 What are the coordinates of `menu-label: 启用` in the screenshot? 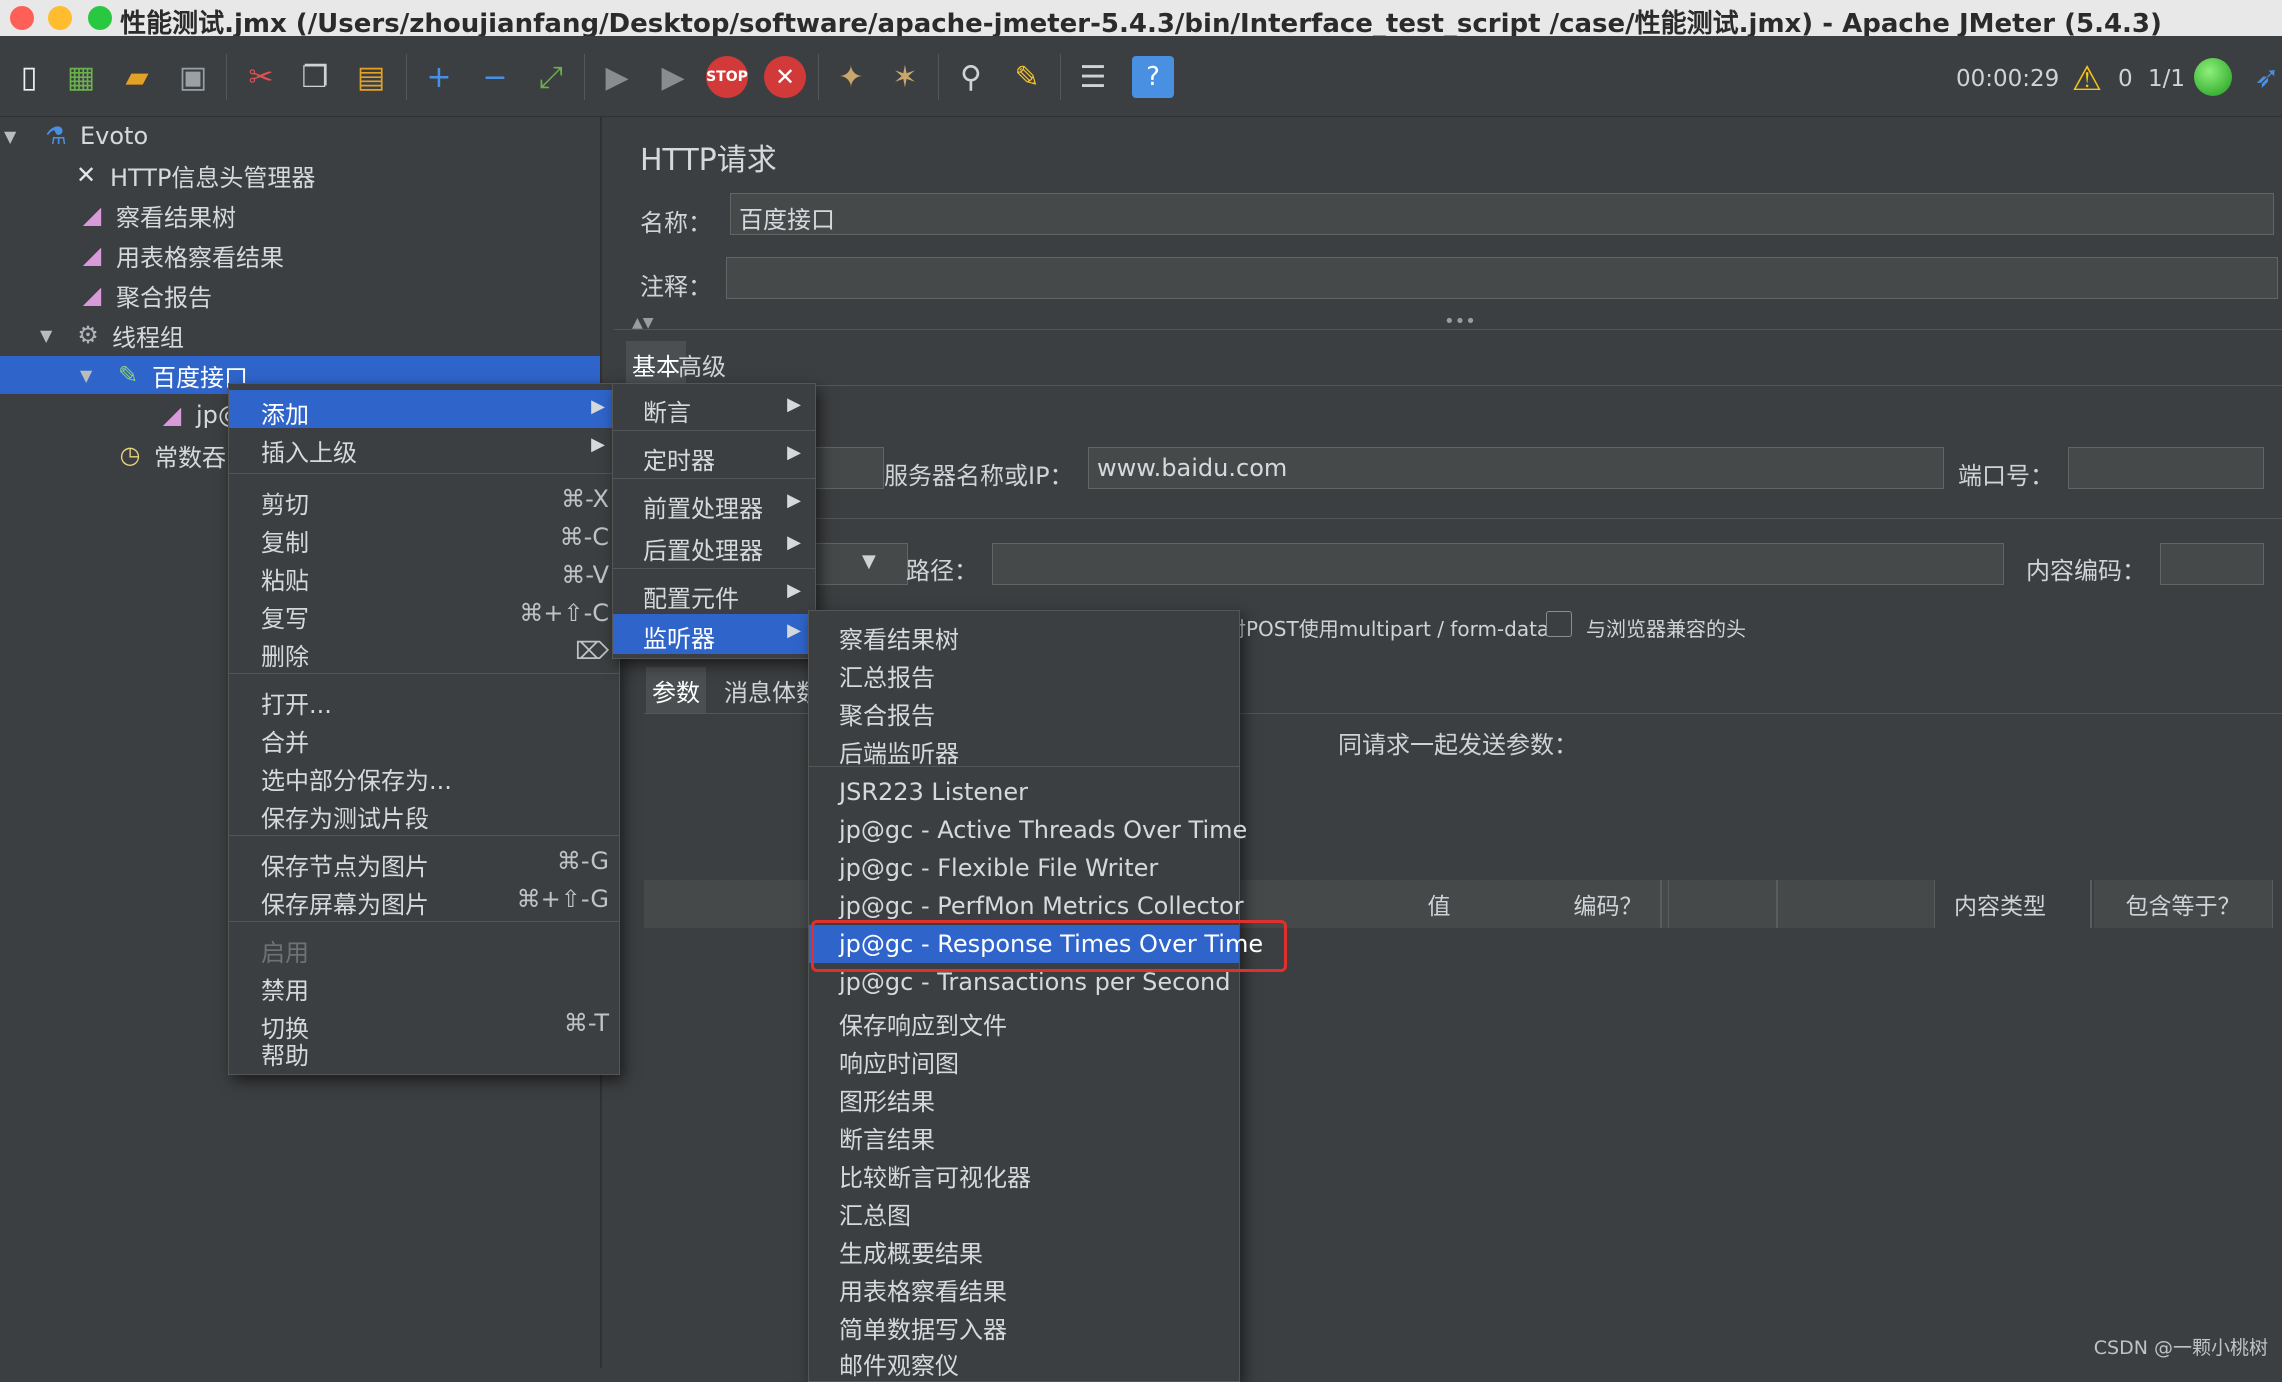 It's located at (285, 953).